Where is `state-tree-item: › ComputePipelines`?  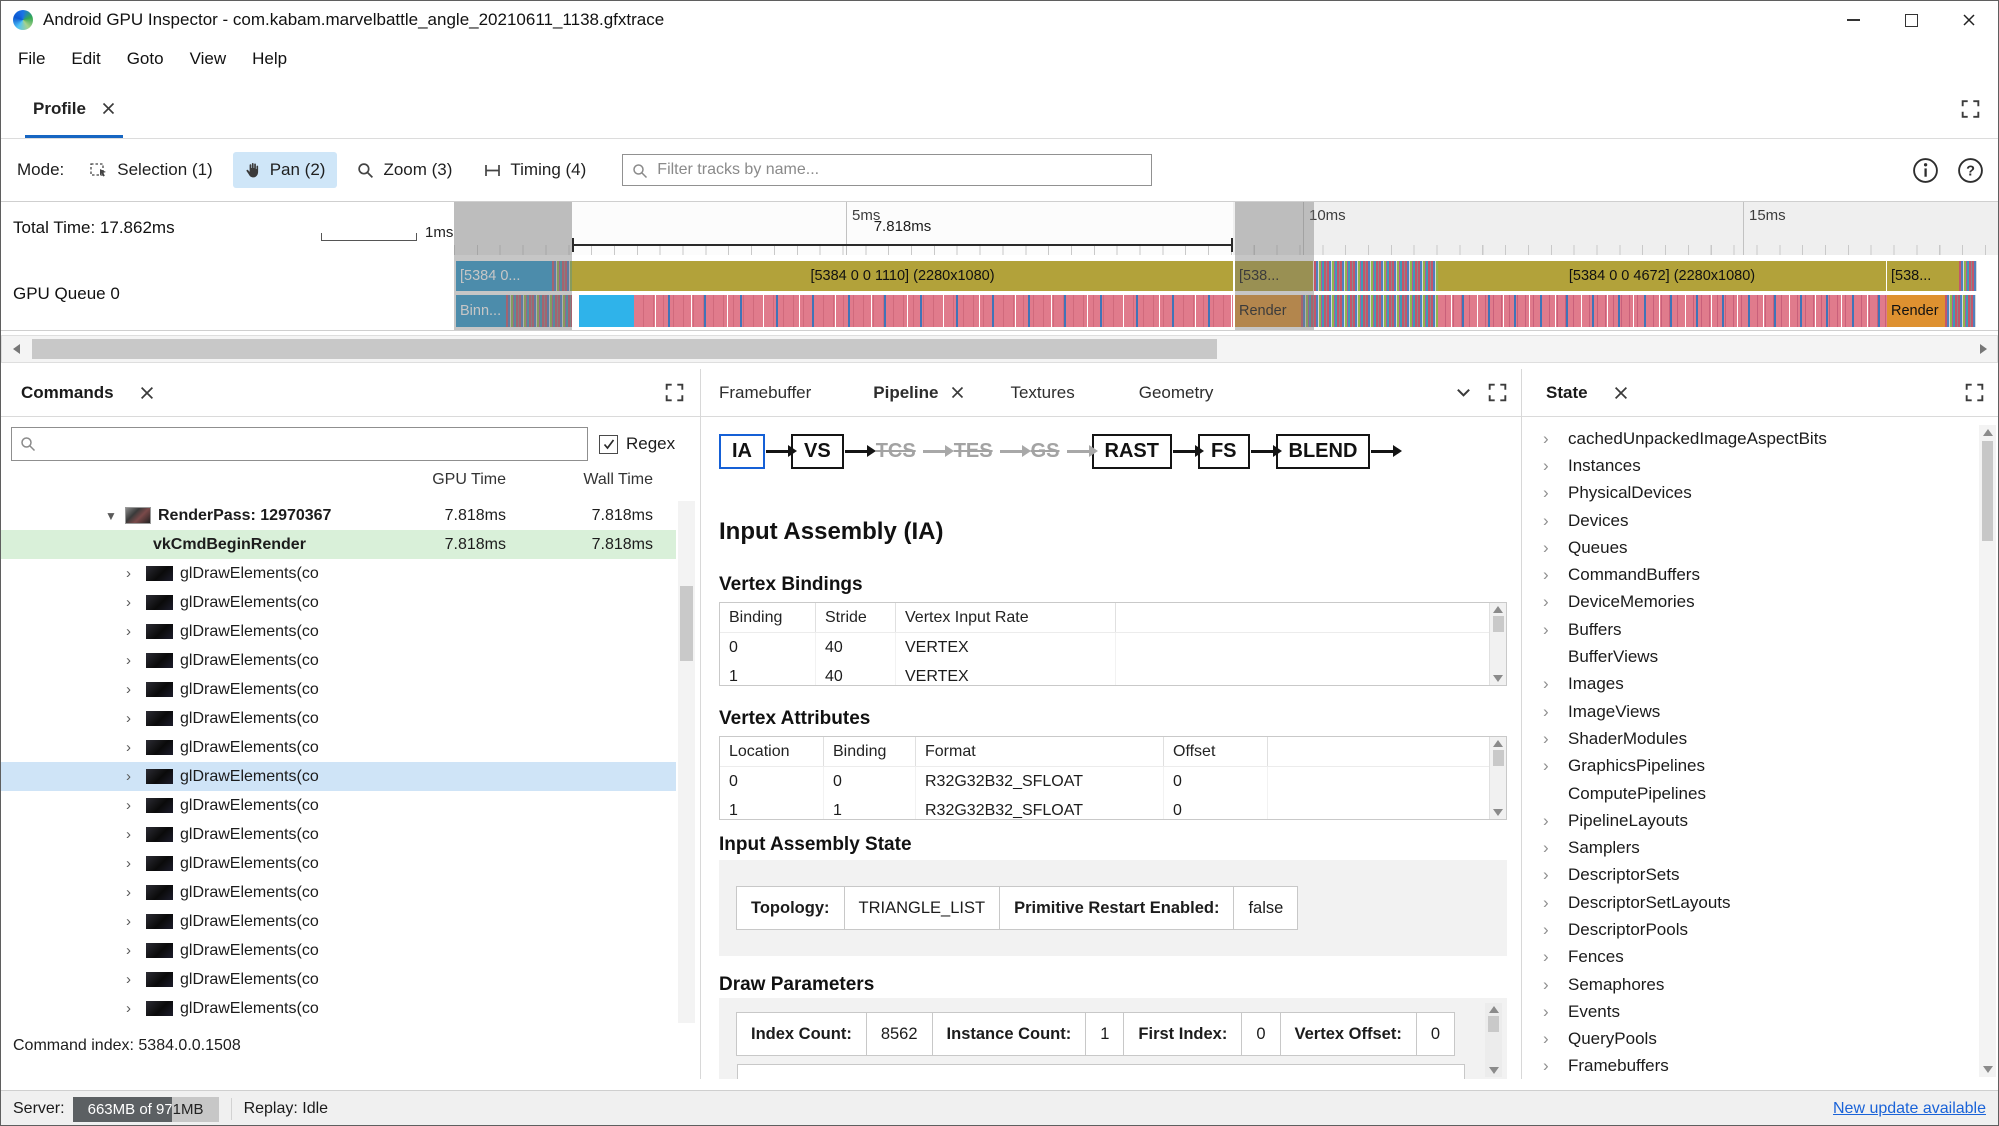 state-tree-item: › ComputePipelines is located at coordinates (1748, 793).